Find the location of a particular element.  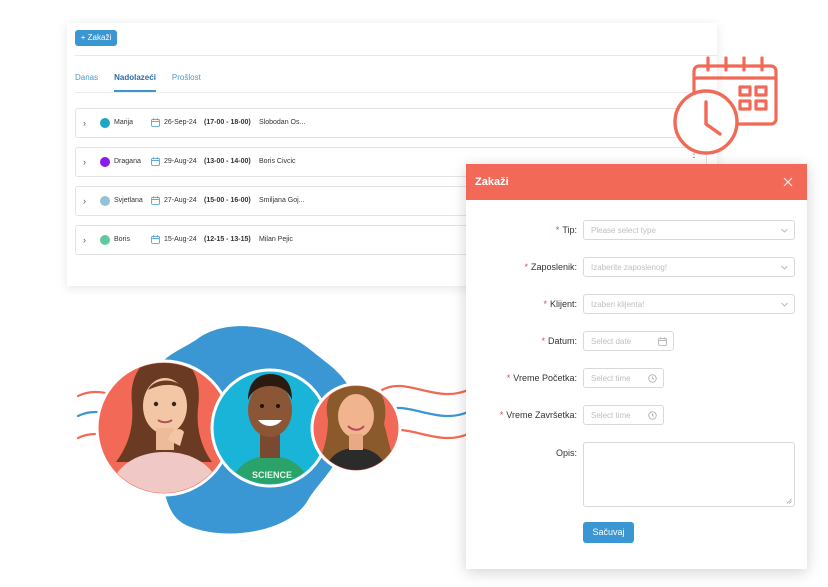

appointment-time: (12-15 - 13-15) is located at coordinates (227, 239).